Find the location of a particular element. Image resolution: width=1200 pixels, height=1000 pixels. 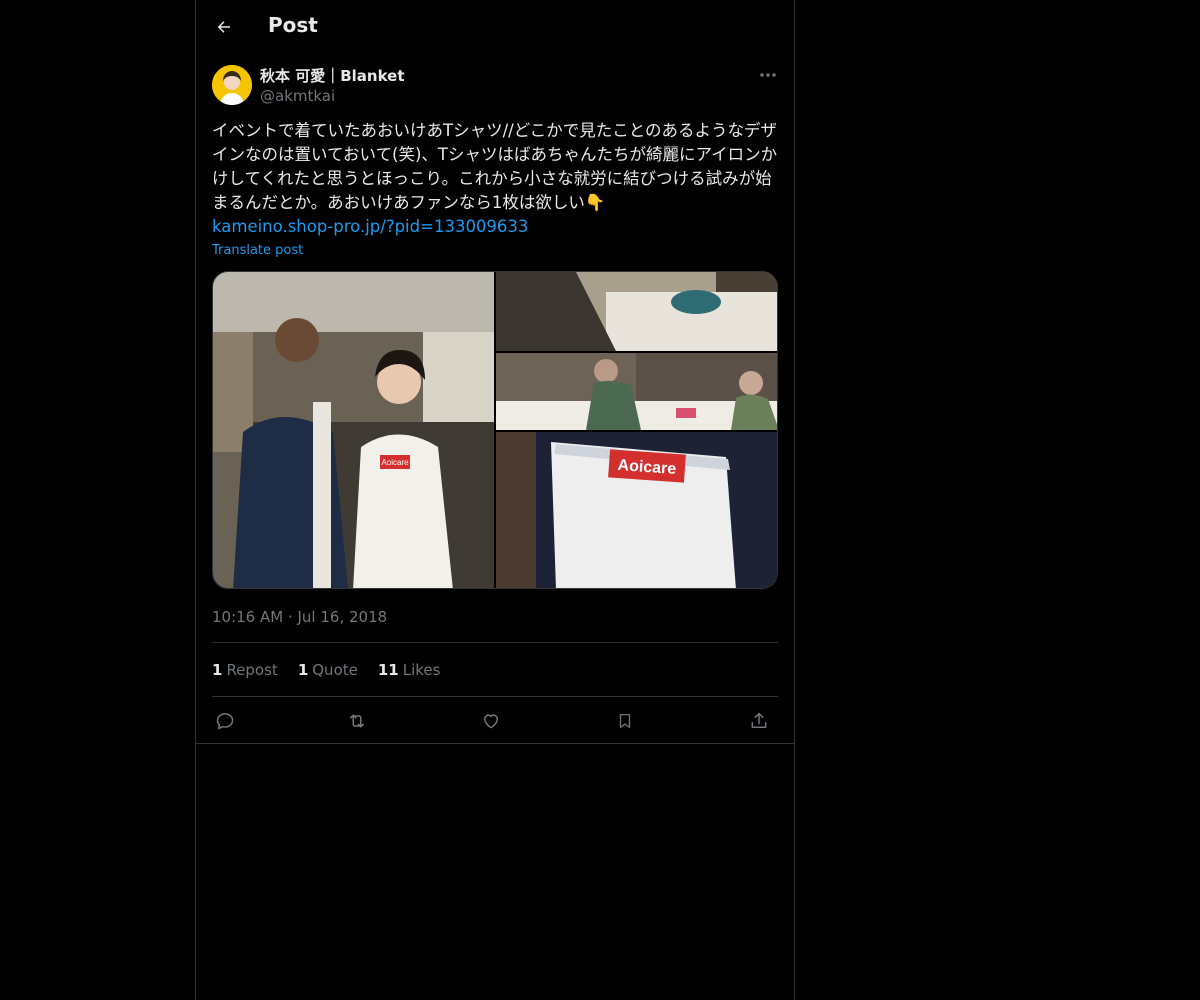

quotes-count: 1 is located at coordinates (303, 670).